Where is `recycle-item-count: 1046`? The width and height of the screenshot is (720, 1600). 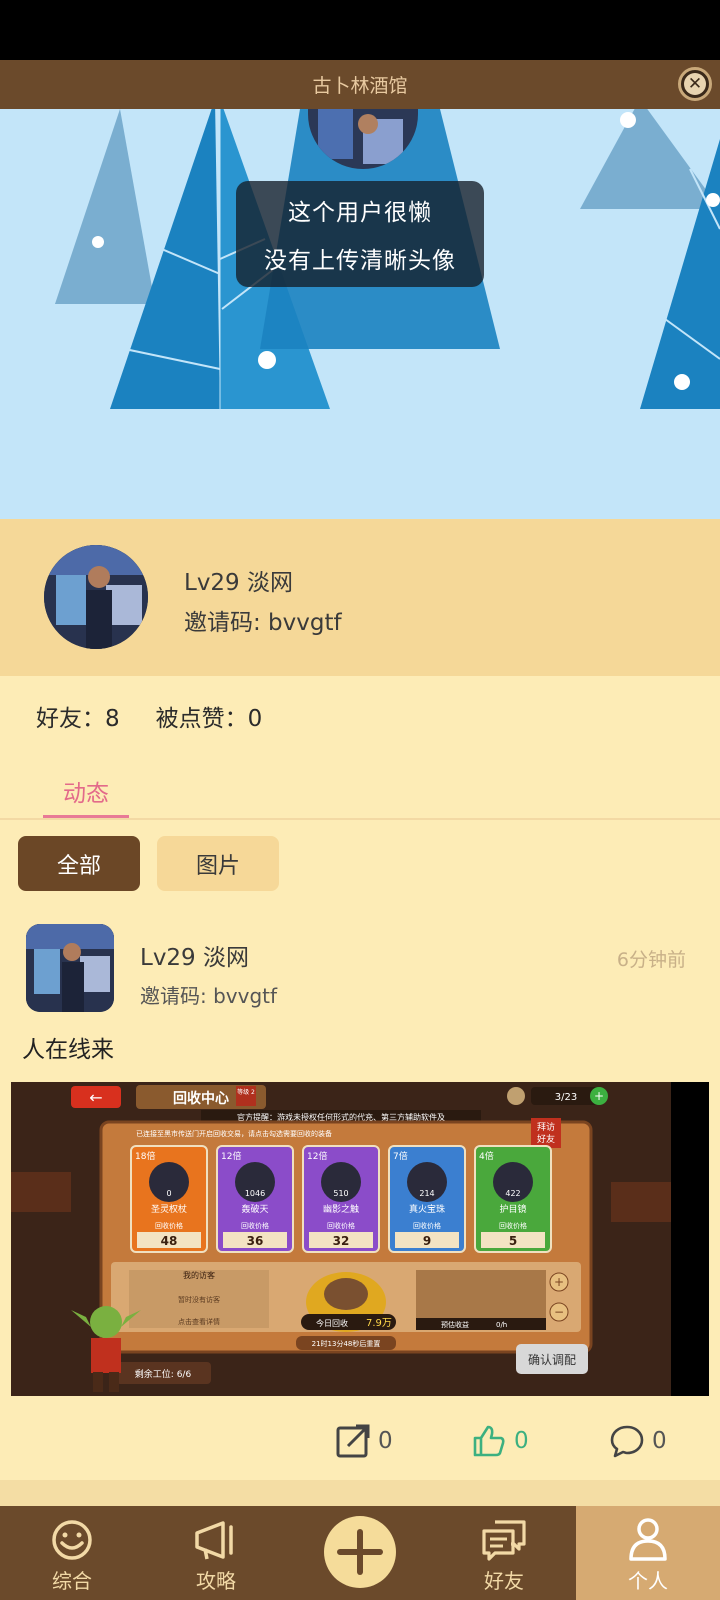 recycle-item-count: 1046 is located at coordinates (255, 1193).